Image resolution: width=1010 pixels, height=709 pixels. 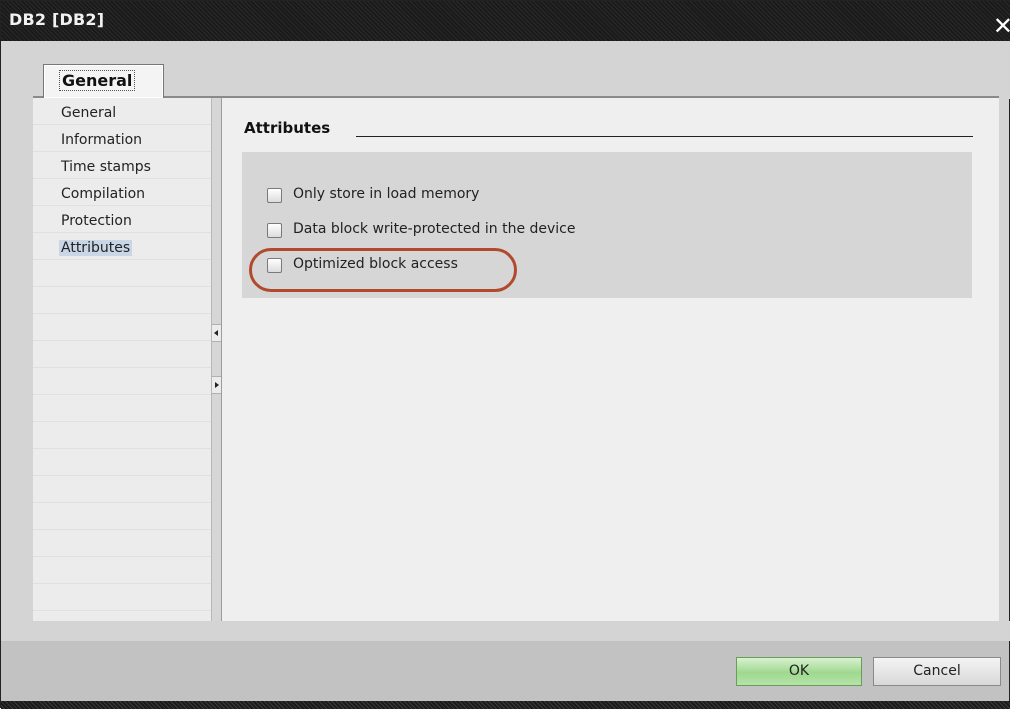 I want to click on close-icon: ✕, so click(x=1001, y=26).